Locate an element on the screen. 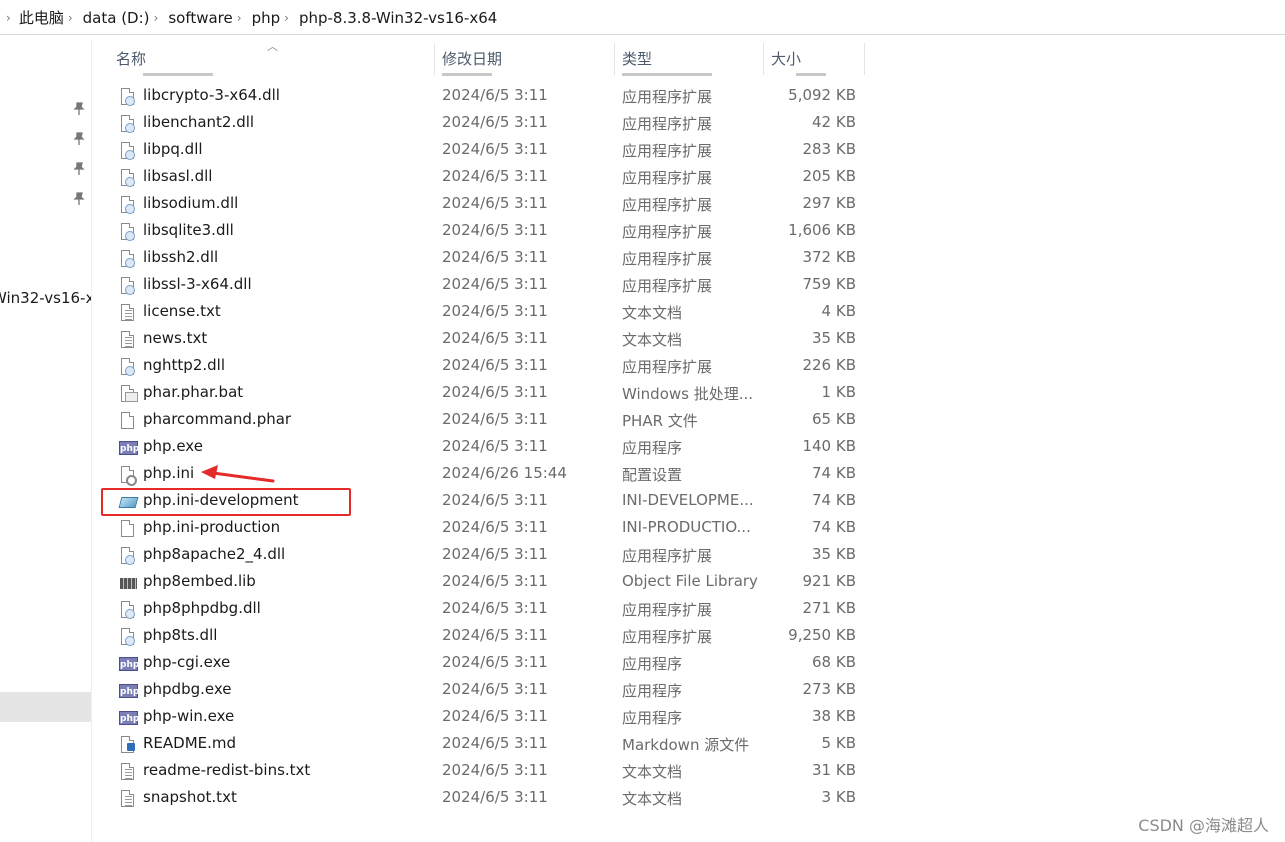  file-row: nghttp2.dll 2024/6/5 3:11 应用程序扩展 226 KB is located at coordinates (486, 366).